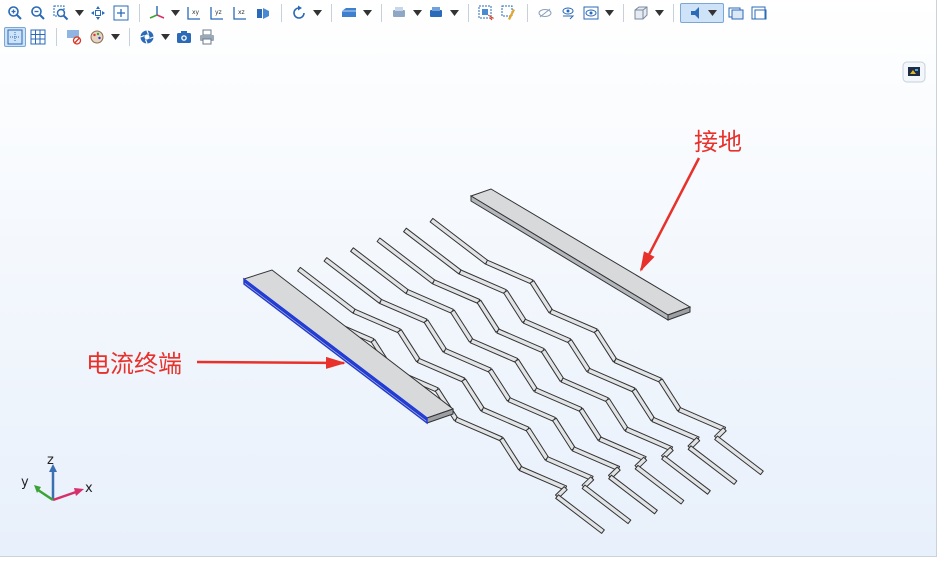  Describe the element at coordinates (89, 488) in the screenshot. I see `axis-label-x: x` at that location.